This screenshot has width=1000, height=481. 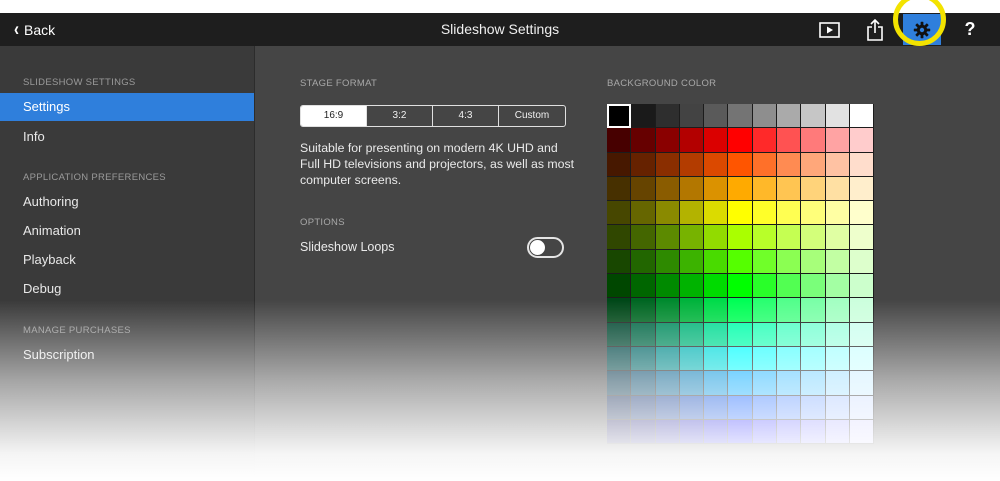 I want to click on play-button, so click(x=829, y=29).